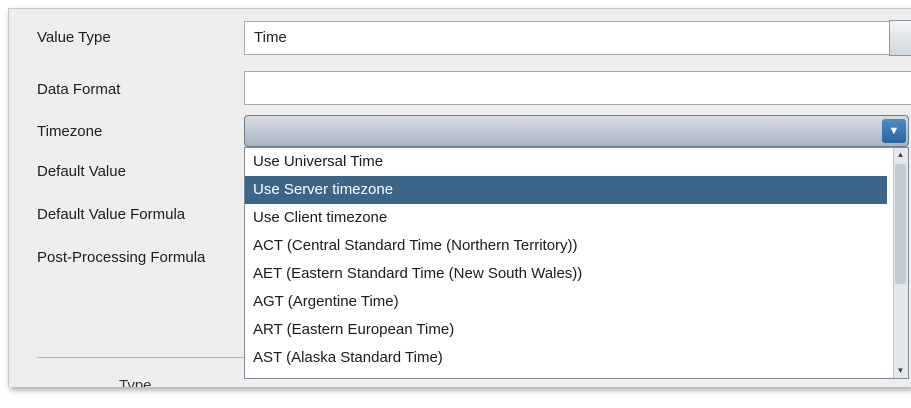  Describe the element at coordinates (569, 38) in the screenshot. I see `value-type-field: Time` at that location.